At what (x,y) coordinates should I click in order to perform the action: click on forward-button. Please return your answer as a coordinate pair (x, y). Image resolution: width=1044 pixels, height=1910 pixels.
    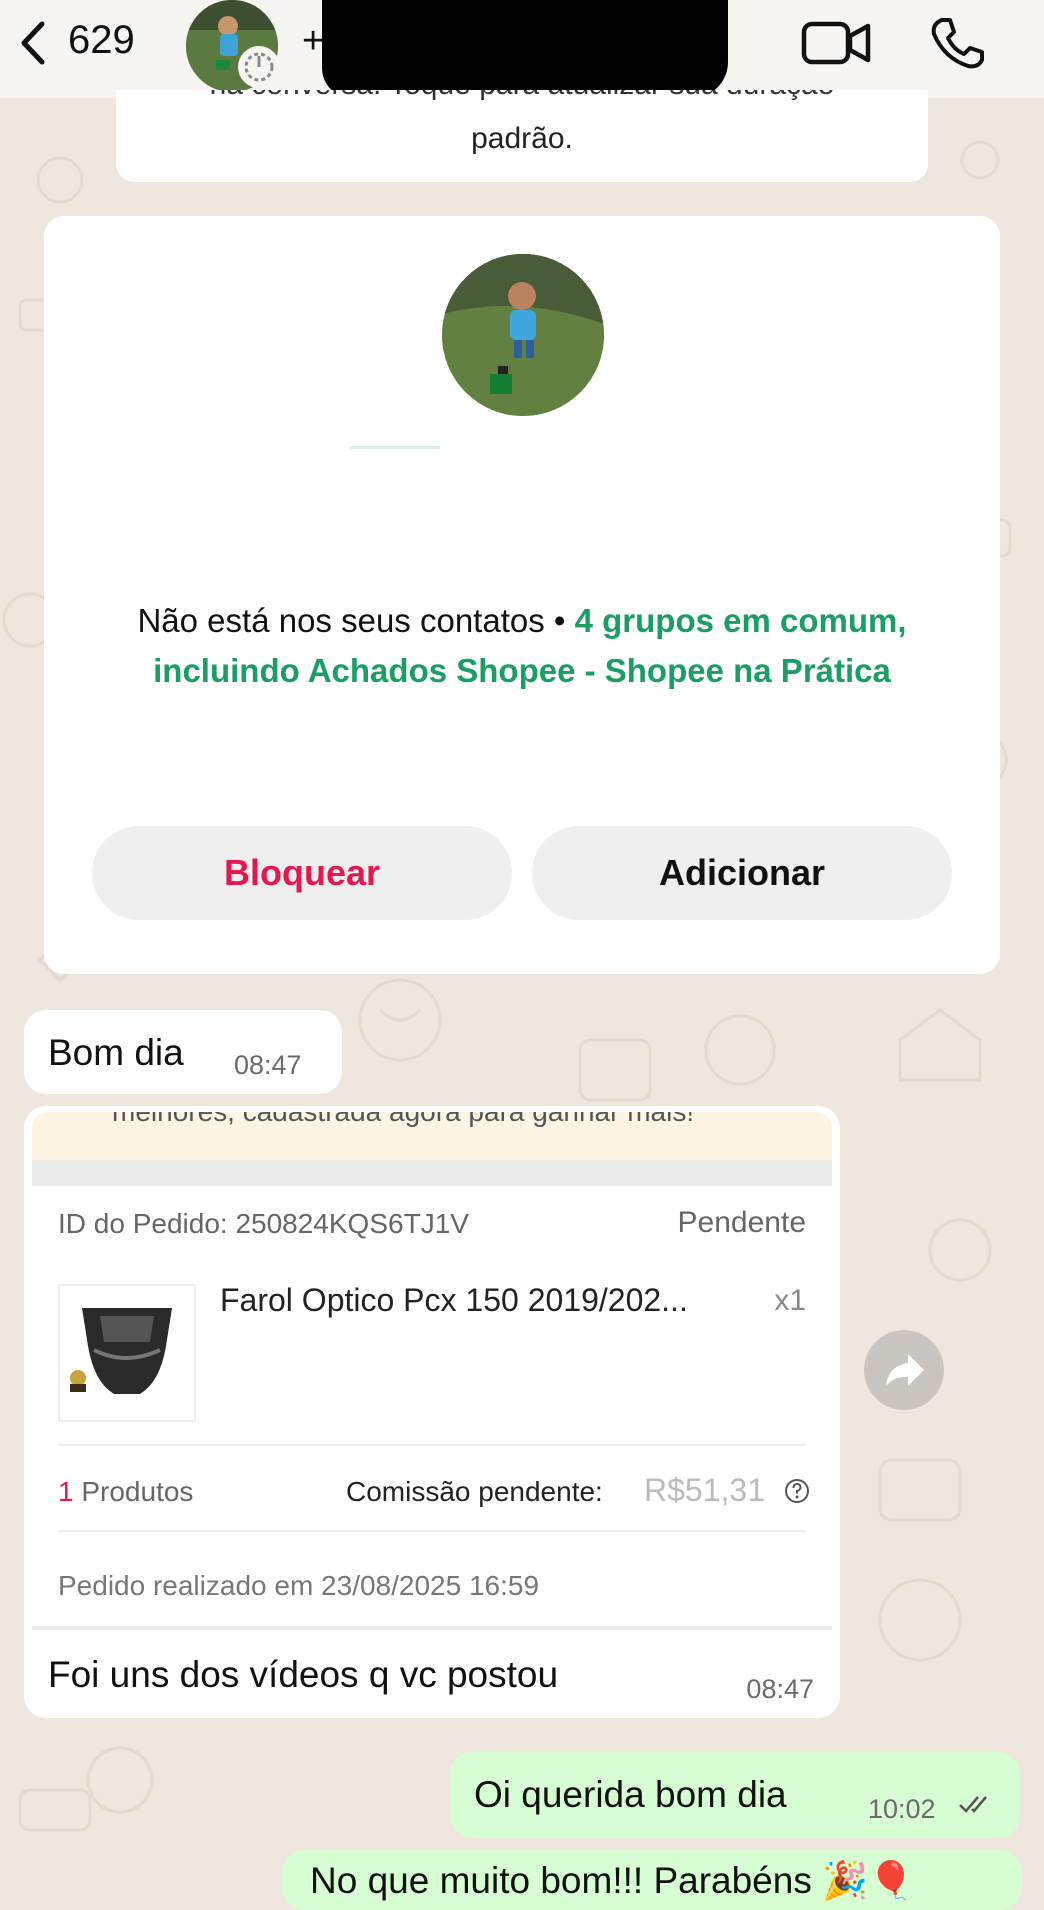
    Looking at the image, I should click on (904, 1370).